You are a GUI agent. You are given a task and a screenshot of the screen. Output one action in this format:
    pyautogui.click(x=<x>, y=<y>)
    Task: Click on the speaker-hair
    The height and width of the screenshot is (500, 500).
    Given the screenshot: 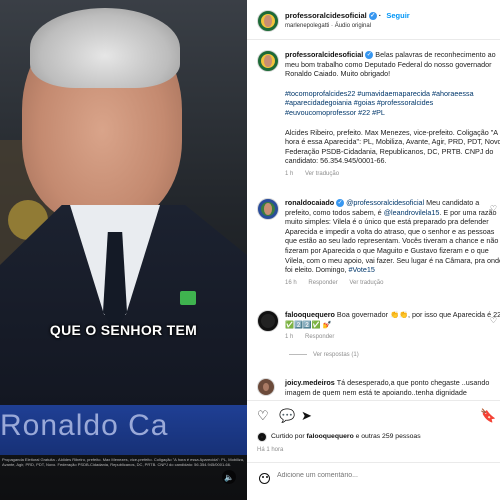 What is the action you would take?
    pyautogui.click(x=105, y=48)
    